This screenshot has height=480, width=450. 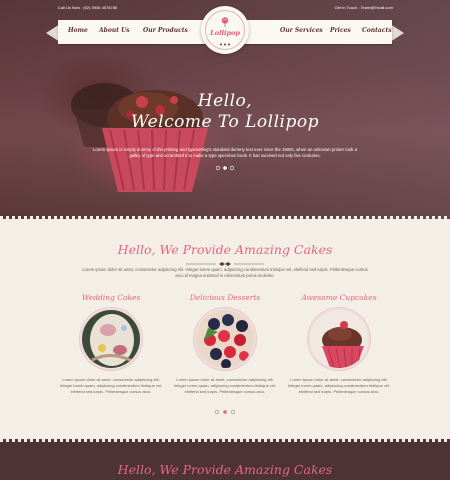 I want to click on logo-dots-icon, so click(x=225, y=44).